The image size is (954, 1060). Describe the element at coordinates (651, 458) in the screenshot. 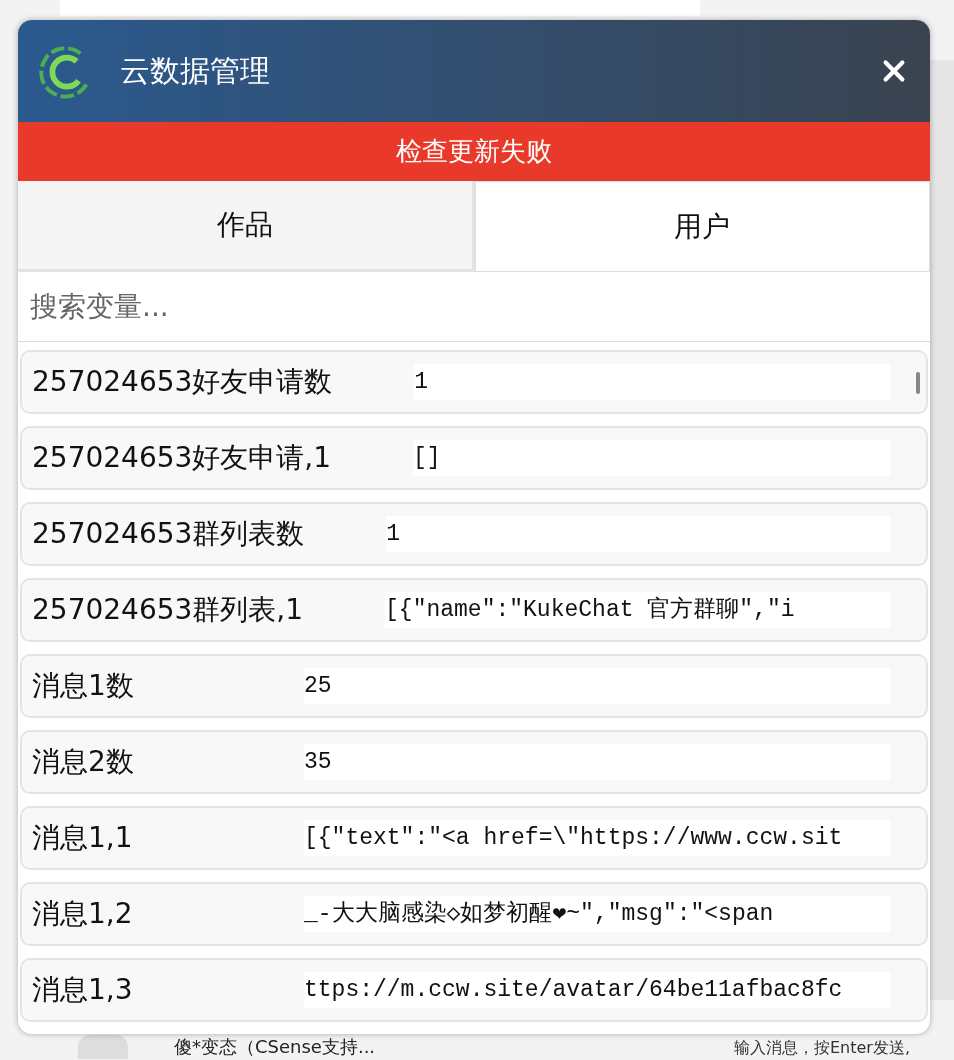

I see `value-field: []` at that location.